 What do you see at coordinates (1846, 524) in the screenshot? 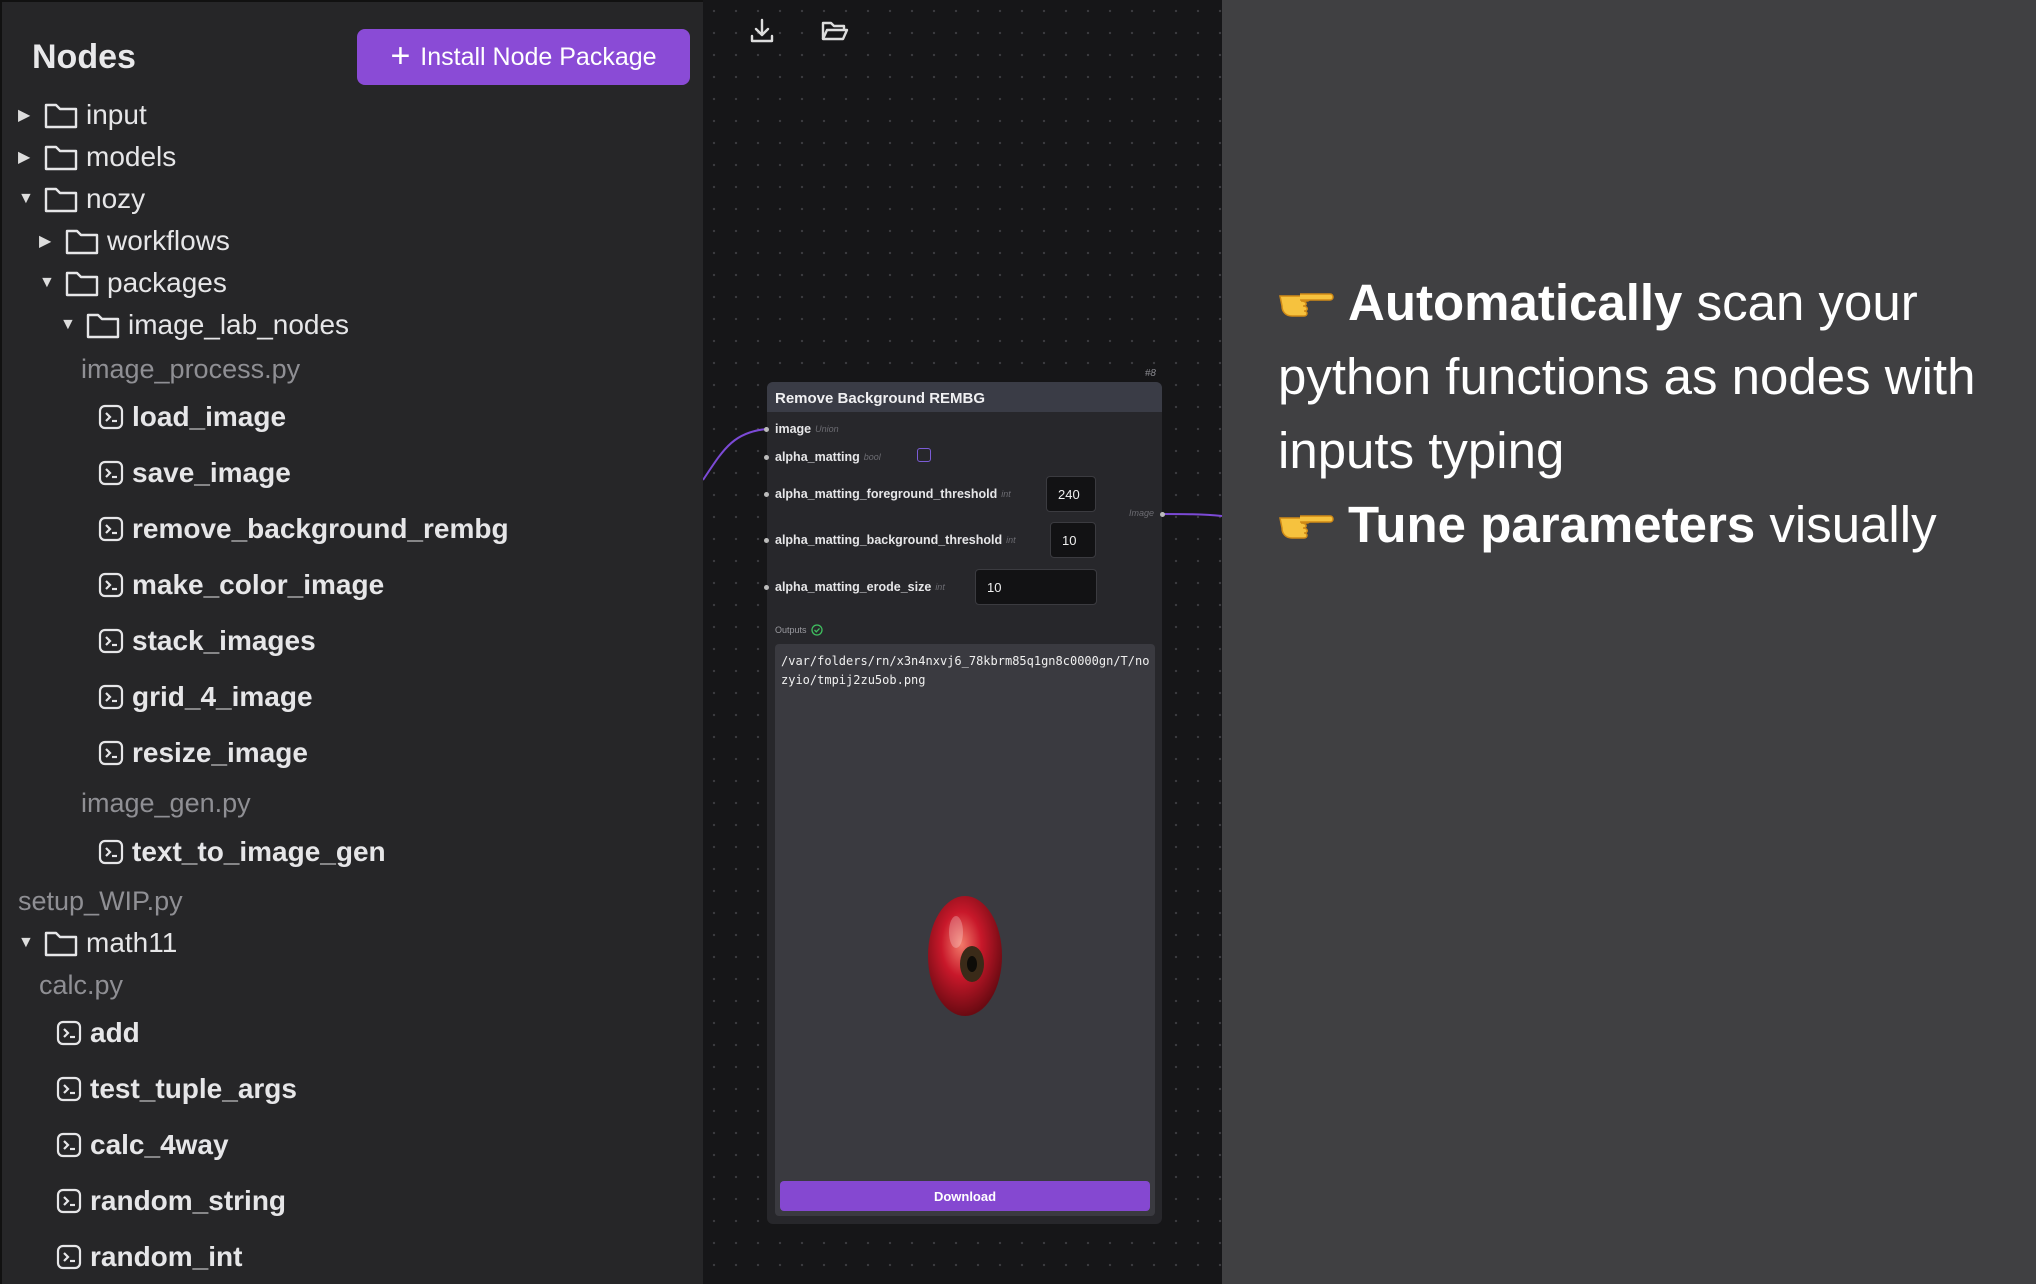
I see `feature-2-rest: visually` at bounding box center [1846, 524].